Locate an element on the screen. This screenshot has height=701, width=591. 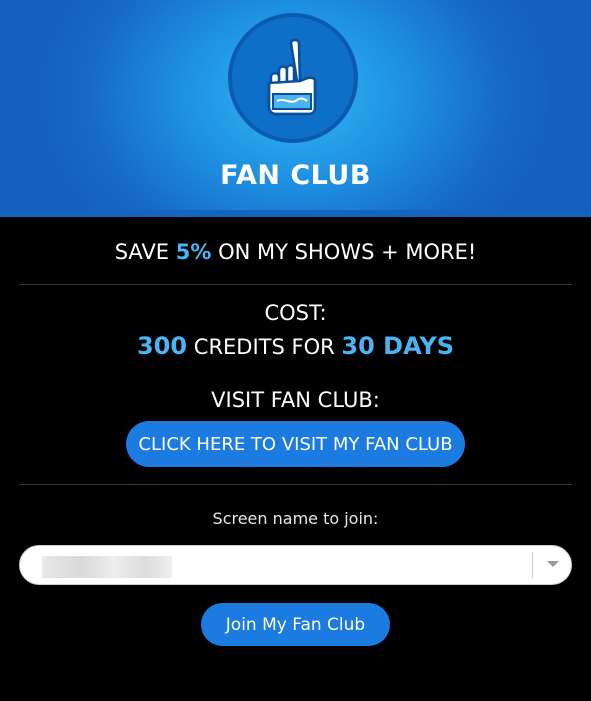
screen-name-select is located at coordinates (295, 565).